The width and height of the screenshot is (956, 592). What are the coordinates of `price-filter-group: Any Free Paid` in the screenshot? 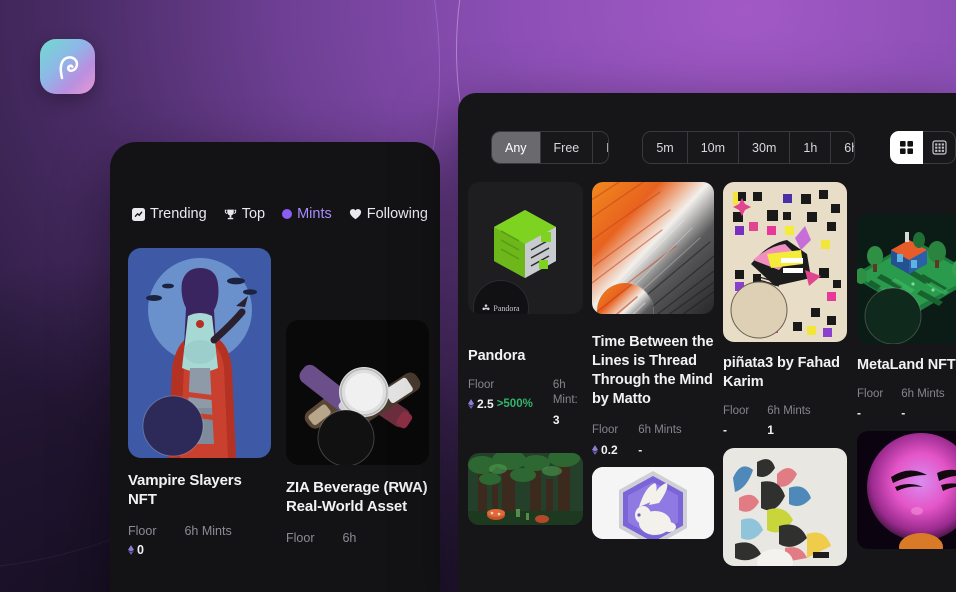 It's located at (550, 147).